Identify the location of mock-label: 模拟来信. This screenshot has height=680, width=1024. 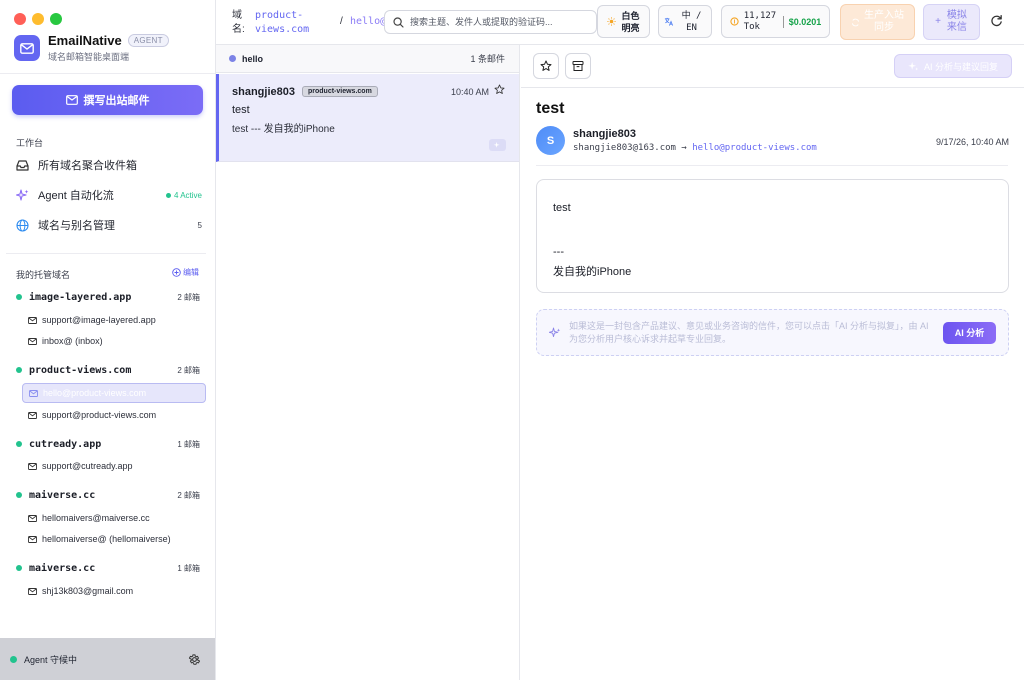
(956, 21).